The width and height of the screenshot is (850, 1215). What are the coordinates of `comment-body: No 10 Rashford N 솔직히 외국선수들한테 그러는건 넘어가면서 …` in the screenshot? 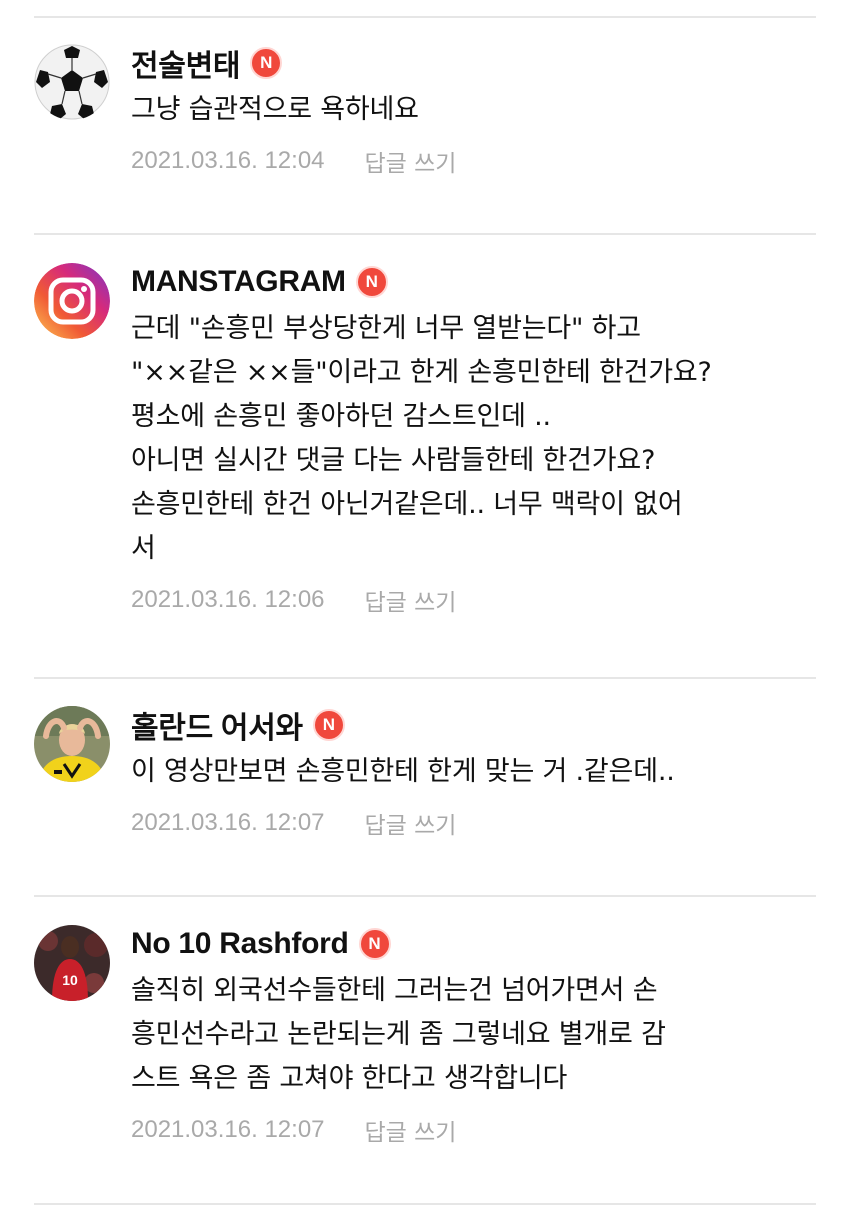 It's located at (473, 1036).